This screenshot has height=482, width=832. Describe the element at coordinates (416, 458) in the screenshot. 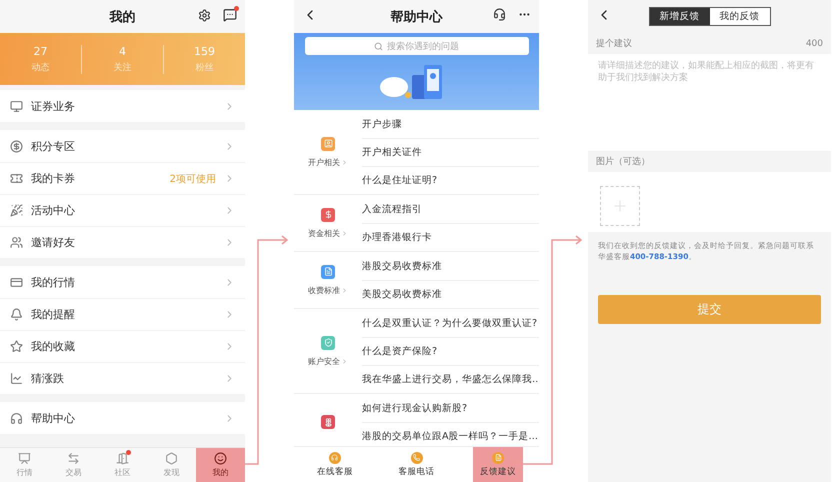

I see `phone-icon` at that location.